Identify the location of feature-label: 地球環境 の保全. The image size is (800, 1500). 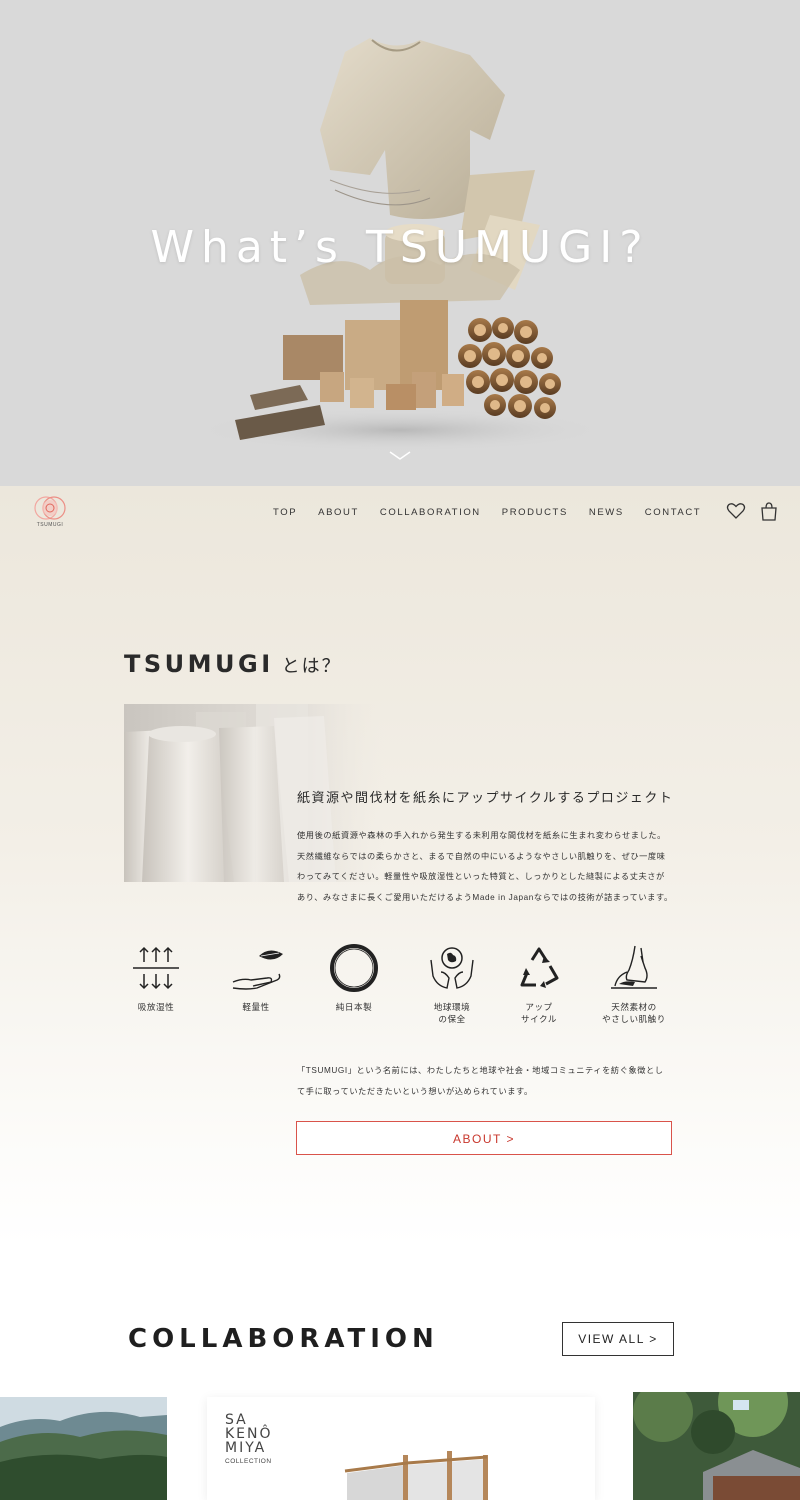
(452, 1013).